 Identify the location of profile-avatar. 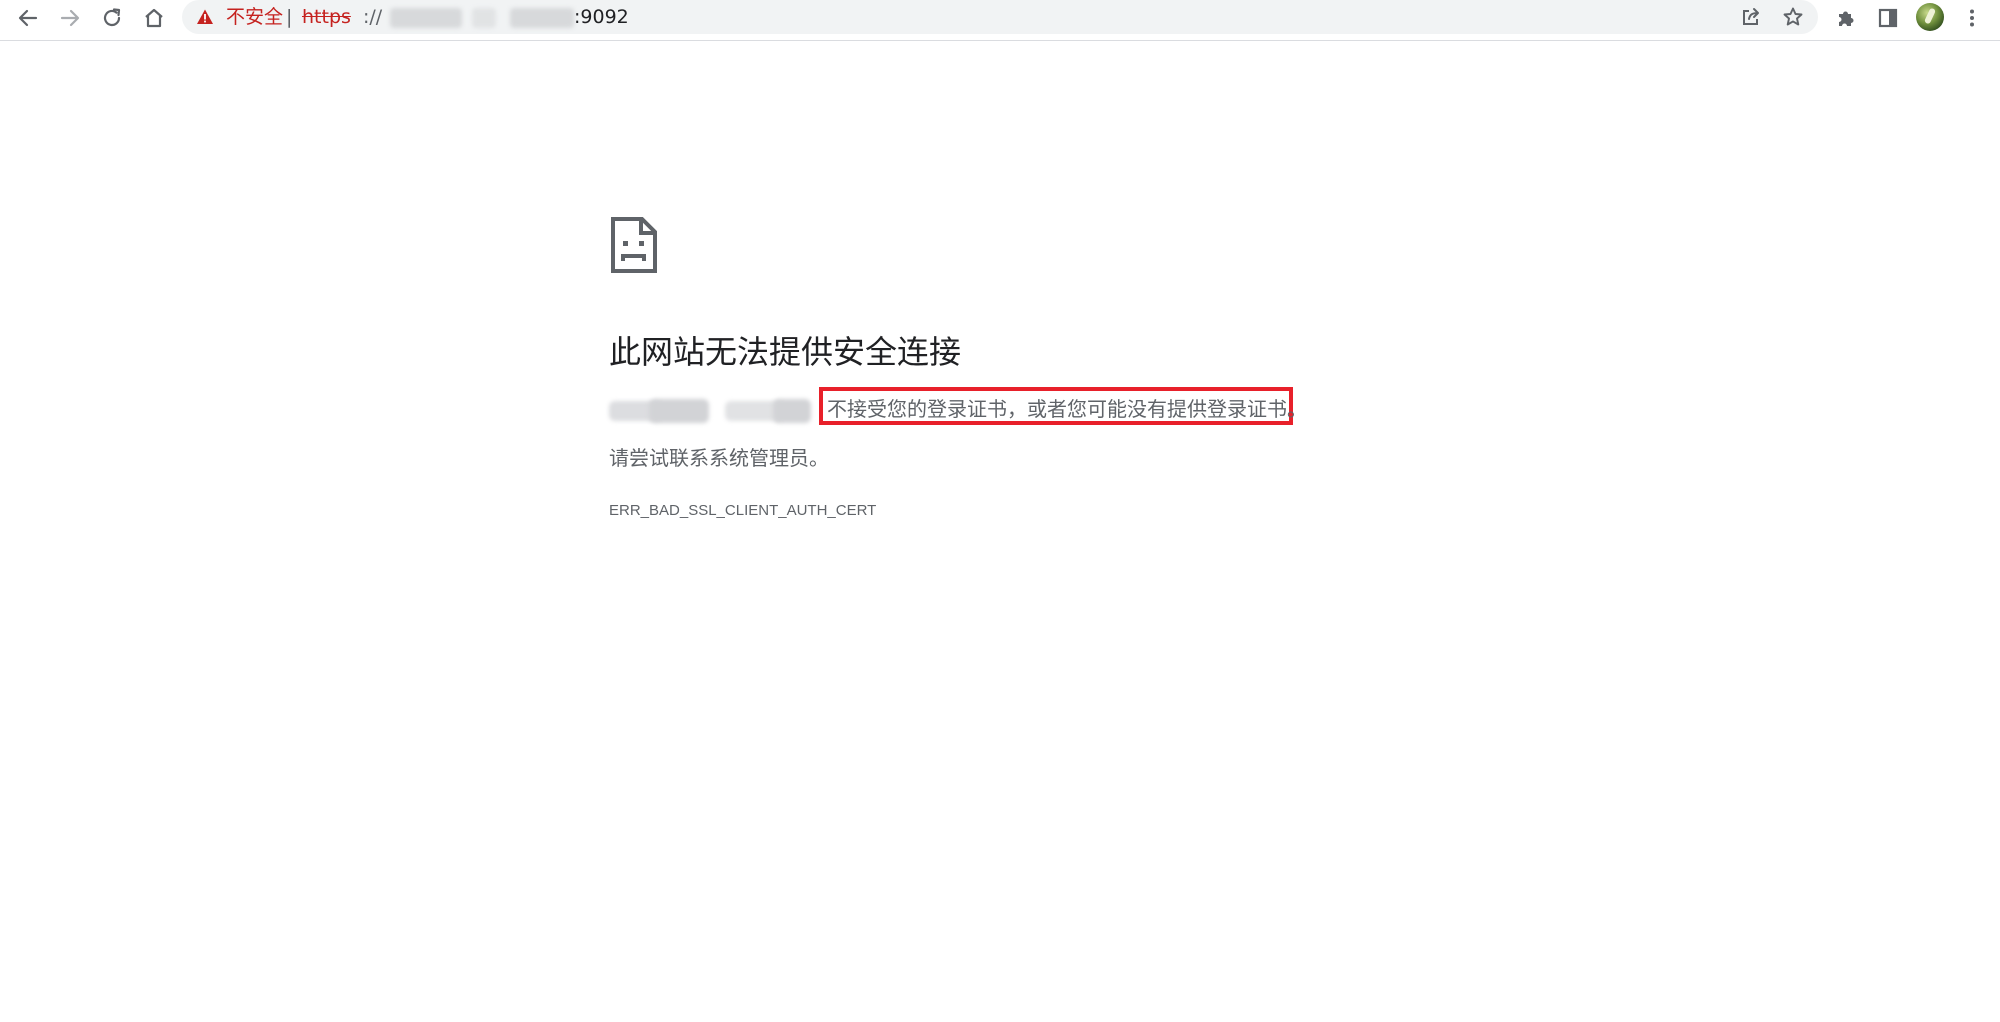
(1930, 17).